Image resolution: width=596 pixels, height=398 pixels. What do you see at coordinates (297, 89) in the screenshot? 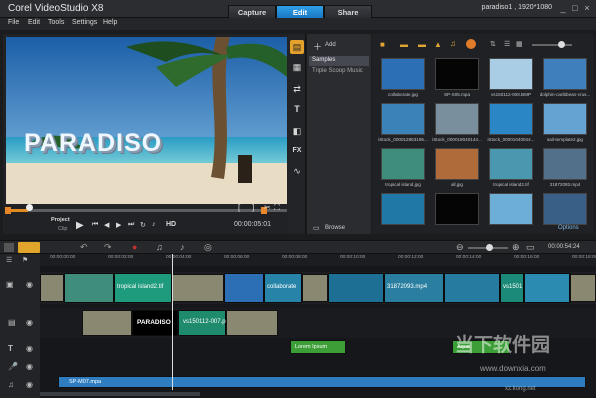
I see `transition-icon: ⇄` at bounding box center [297, 89].